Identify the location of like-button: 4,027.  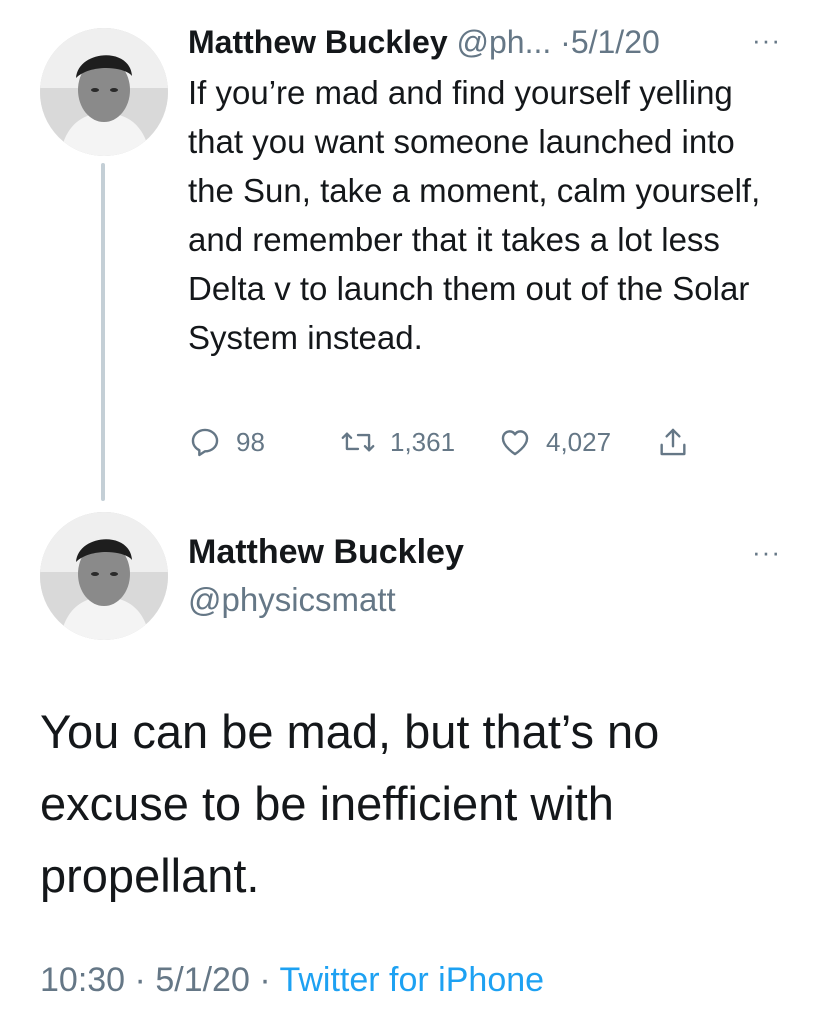
(554, 442).